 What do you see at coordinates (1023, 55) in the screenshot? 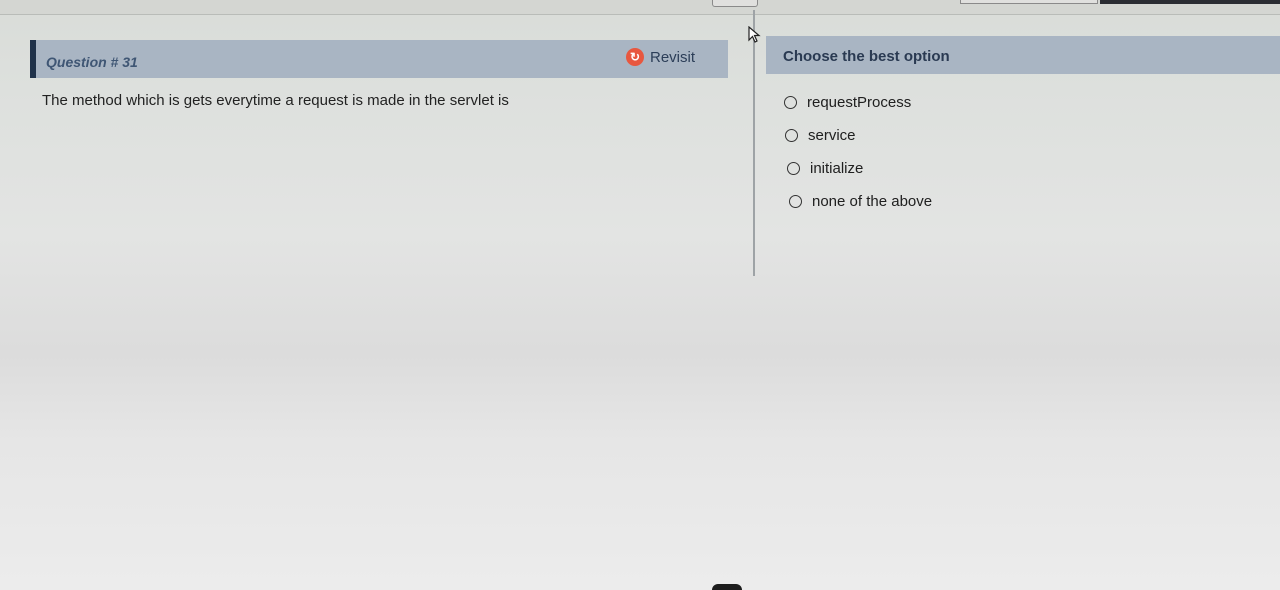
I see `options-header: Choose the best option` at bounding box center [1023, 55].